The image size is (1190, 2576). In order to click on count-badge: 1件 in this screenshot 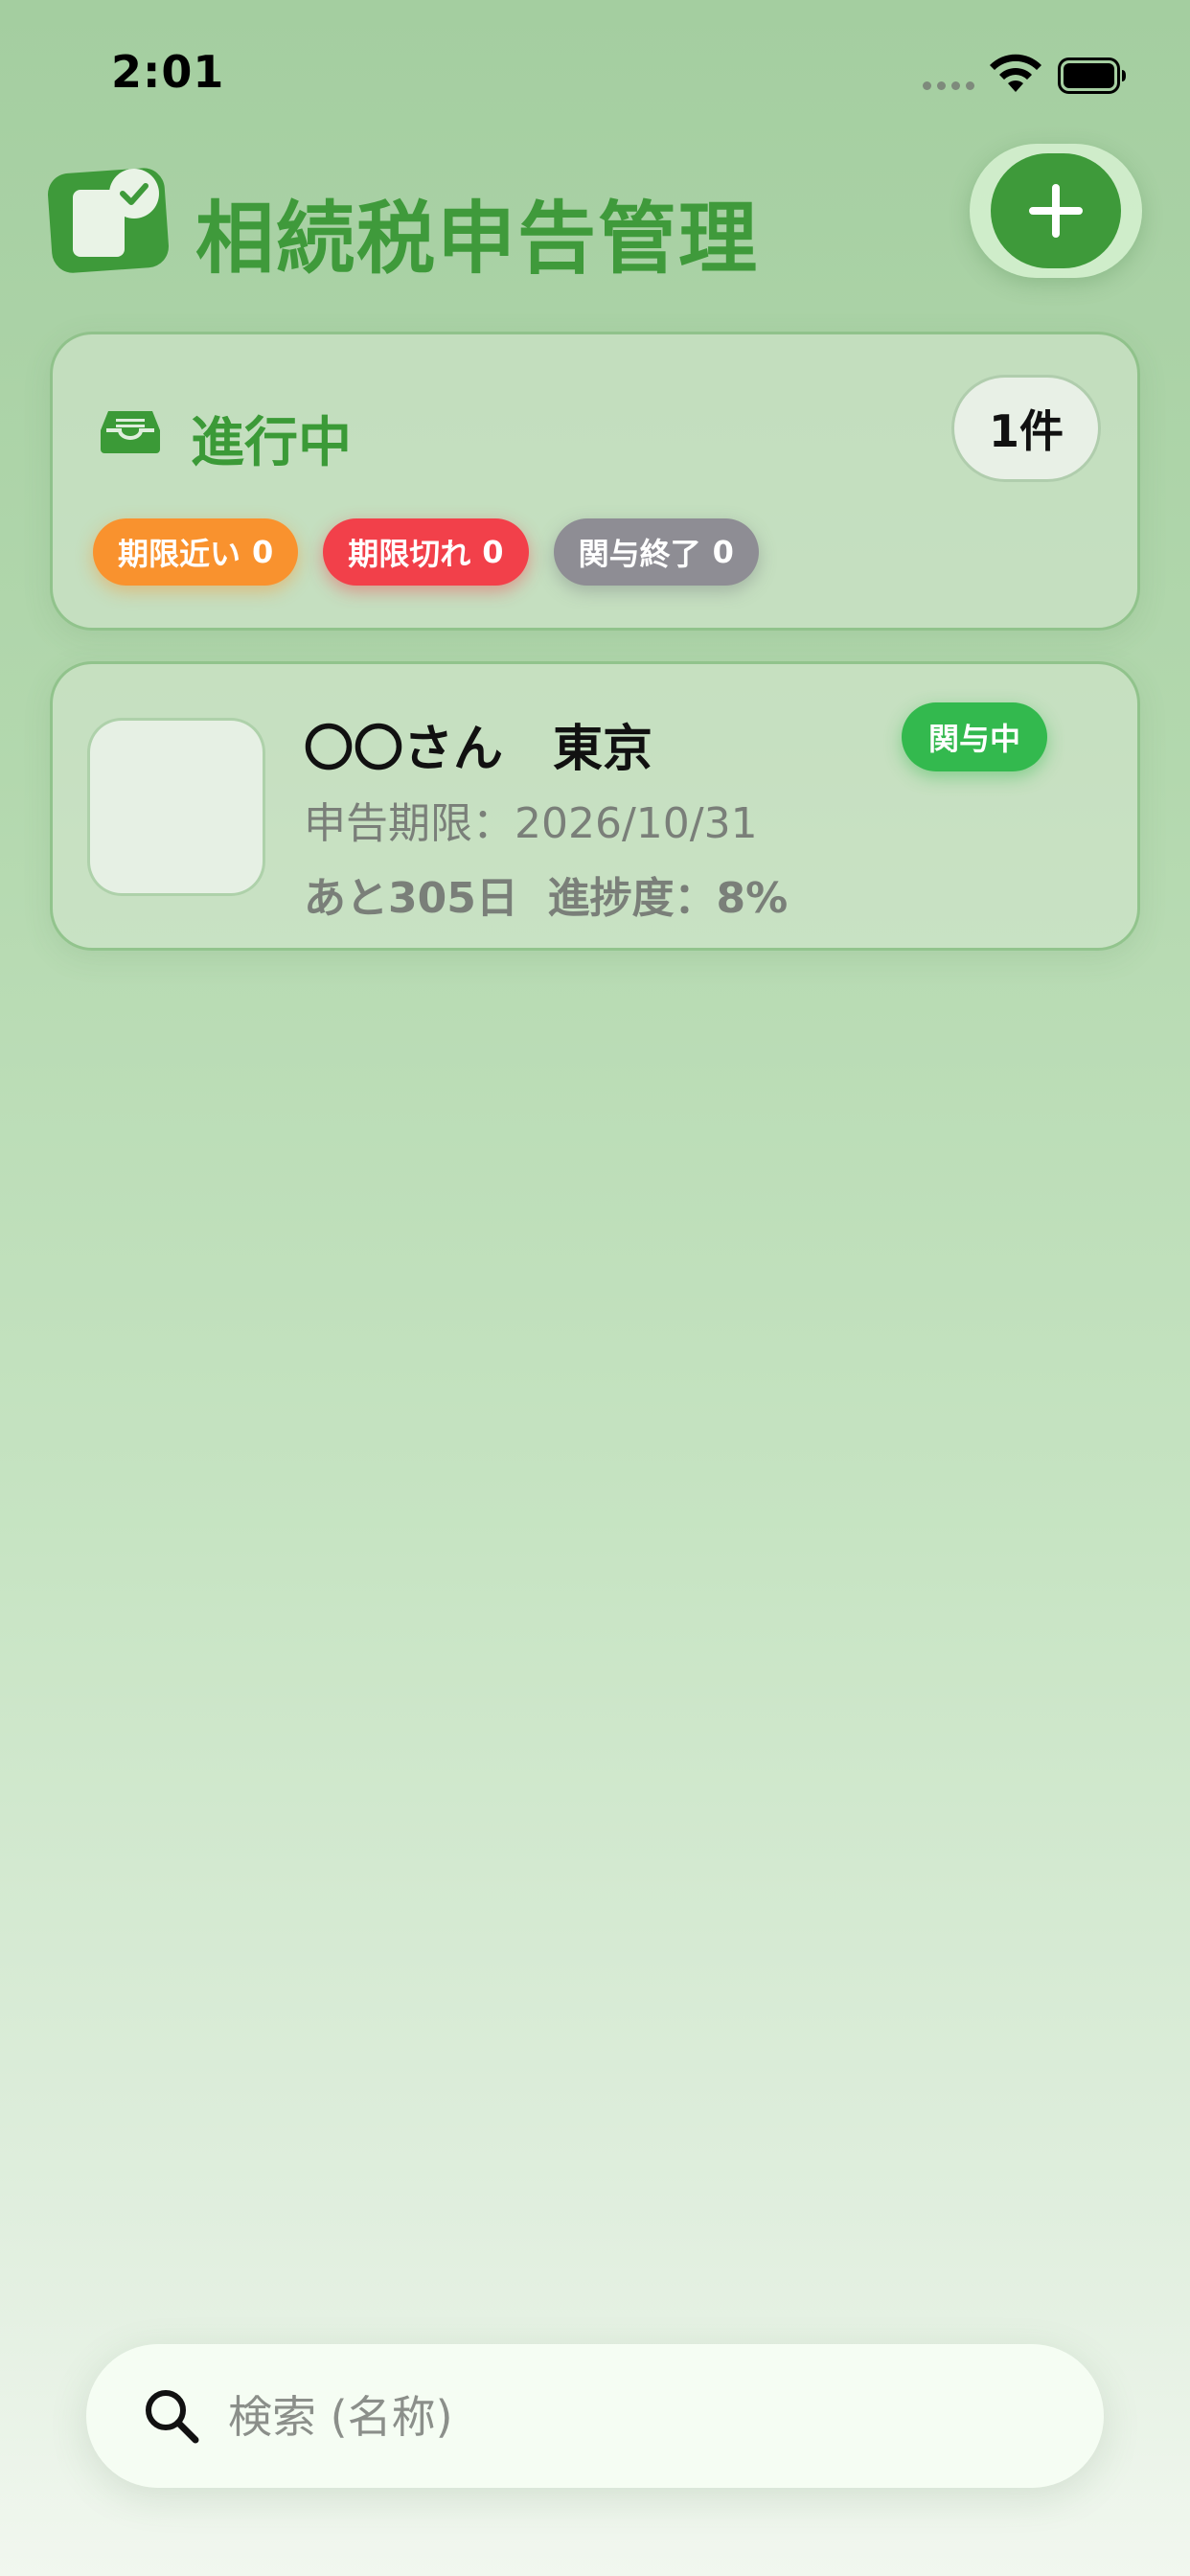, I will do `click(1026, 428)`.